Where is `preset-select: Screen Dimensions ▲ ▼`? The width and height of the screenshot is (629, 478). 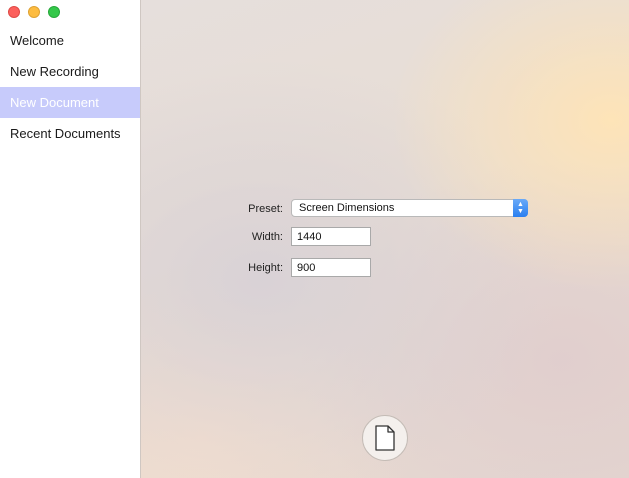 preset-select: Screen Dimensions ▲ ▼ is located at coordinates (409, 208).